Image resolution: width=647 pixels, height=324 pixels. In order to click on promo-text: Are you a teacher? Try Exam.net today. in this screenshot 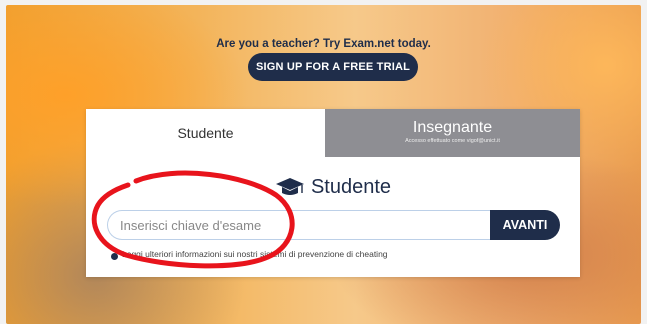, I will do `click(323, 44)`.